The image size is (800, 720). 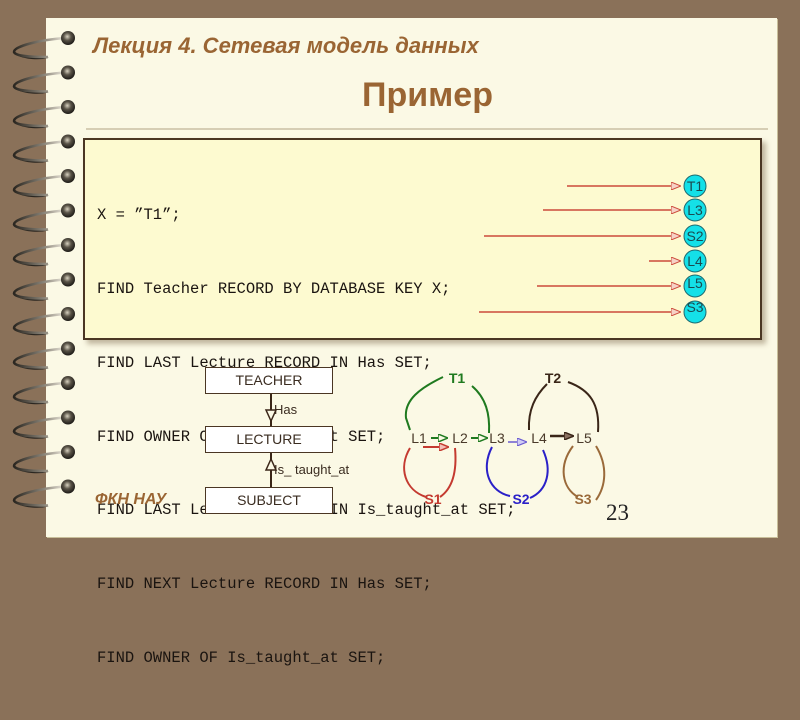 I want to click on code-line: FIND Teacher RECORD BY DATABASE KEY X;, so click(x=274, y=288).